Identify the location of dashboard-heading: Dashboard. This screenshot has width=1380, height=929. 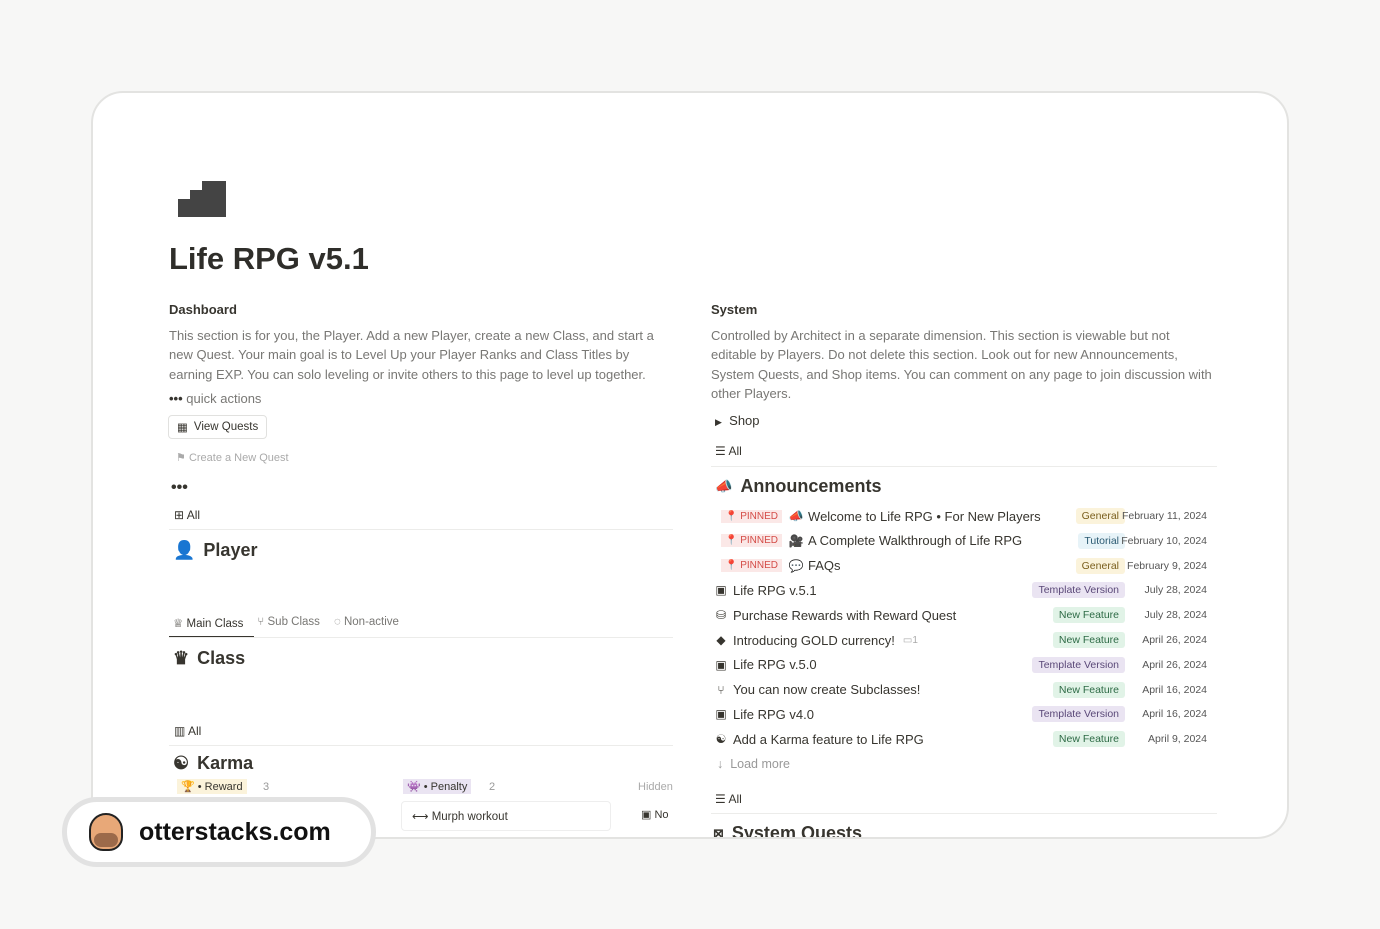
(203, 309).